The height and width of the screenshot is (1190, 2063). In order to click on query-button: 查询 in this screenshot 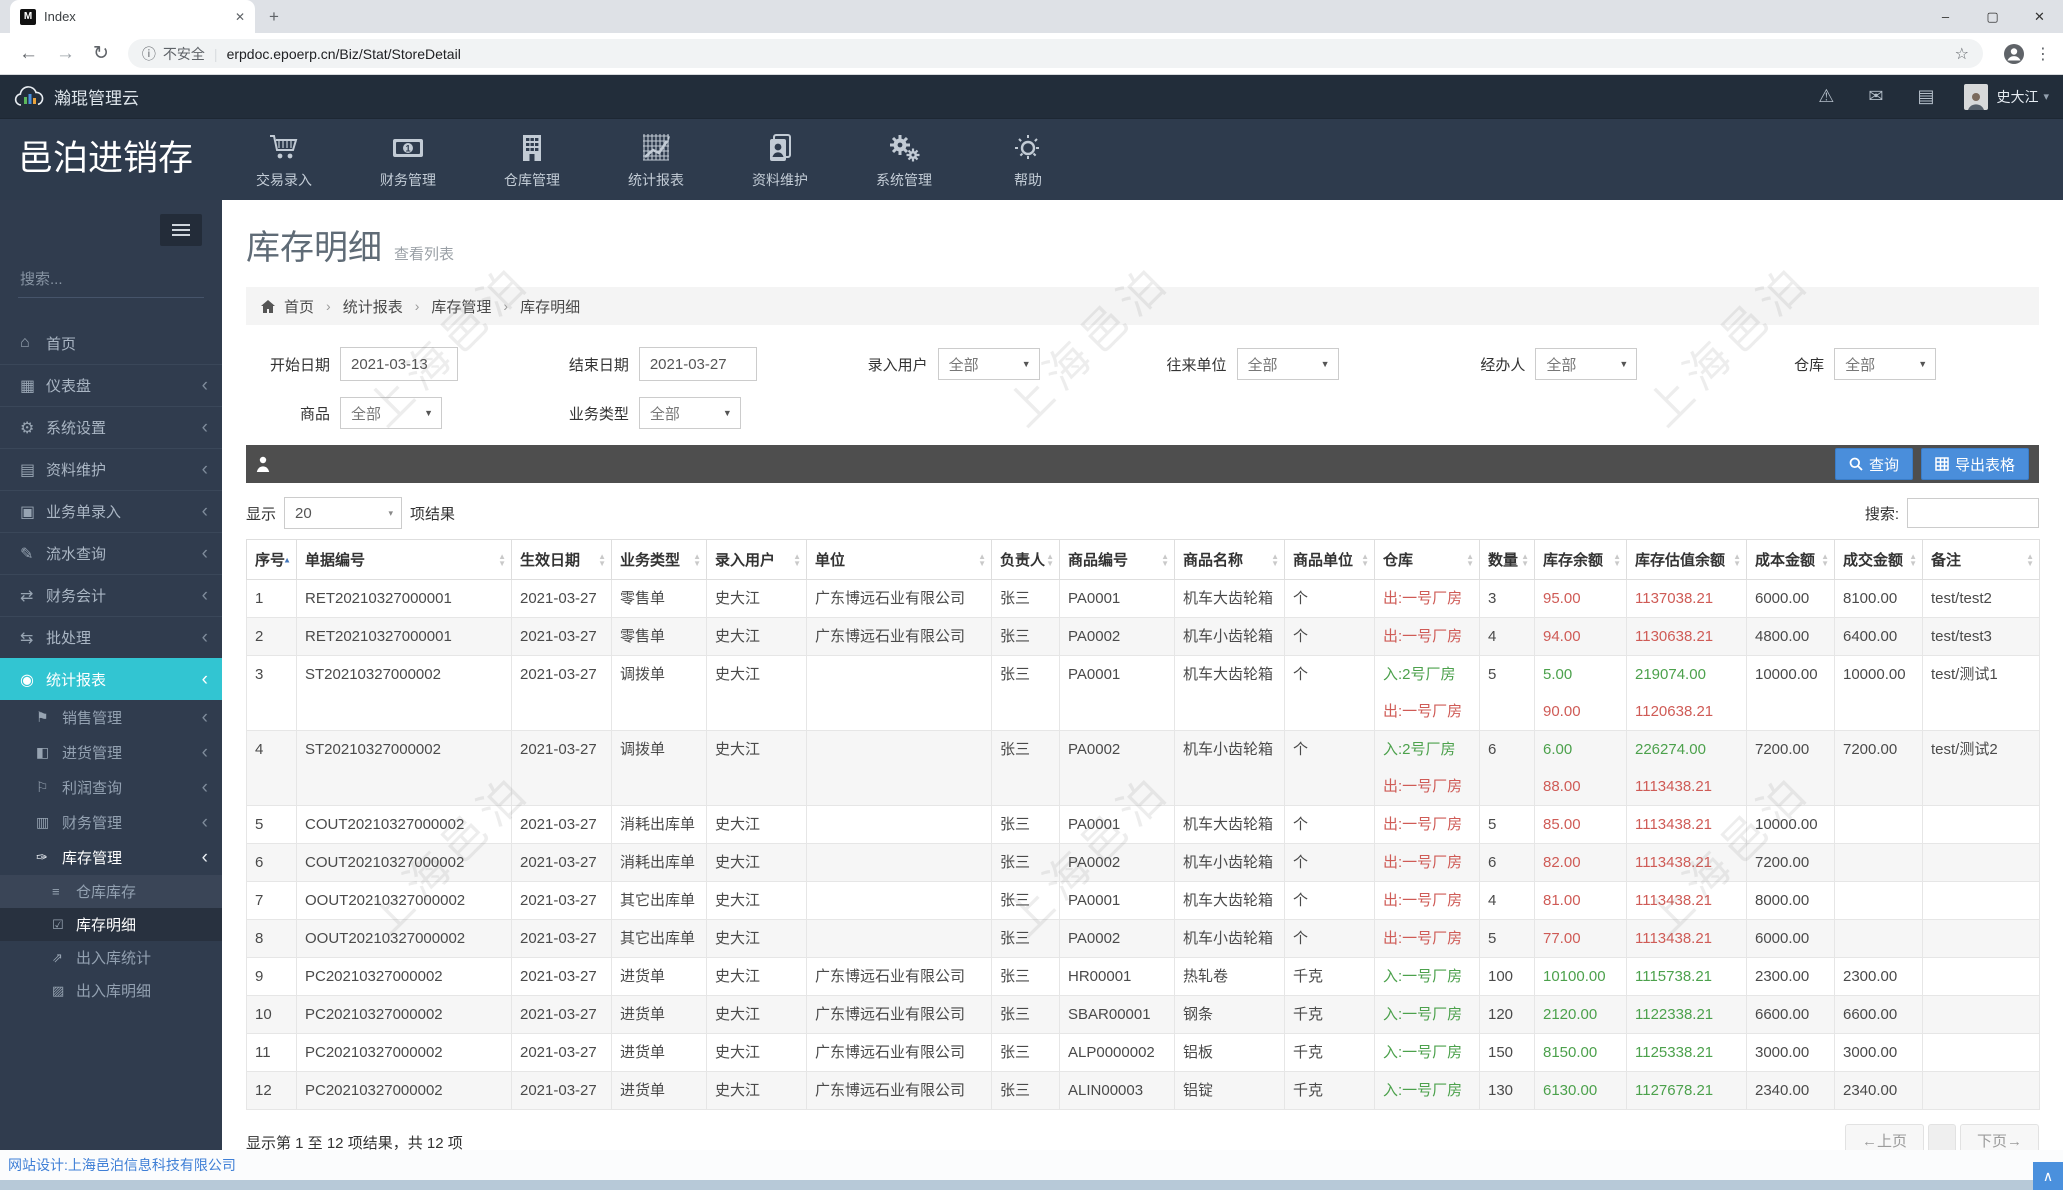, I will do `click(1873, 464)`.